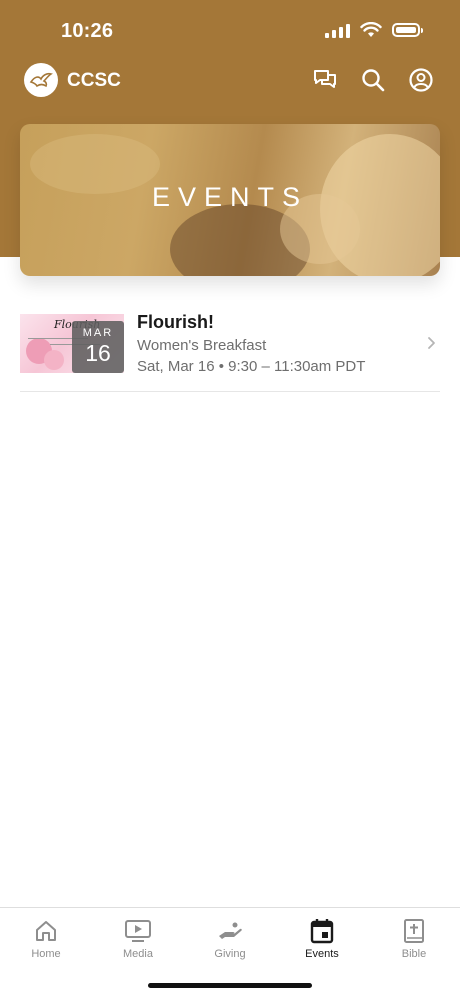 Image resolution: width=460 pixels, height=998 pixels. I want to click on top-app-bar: CCSC, so click(230, 82).